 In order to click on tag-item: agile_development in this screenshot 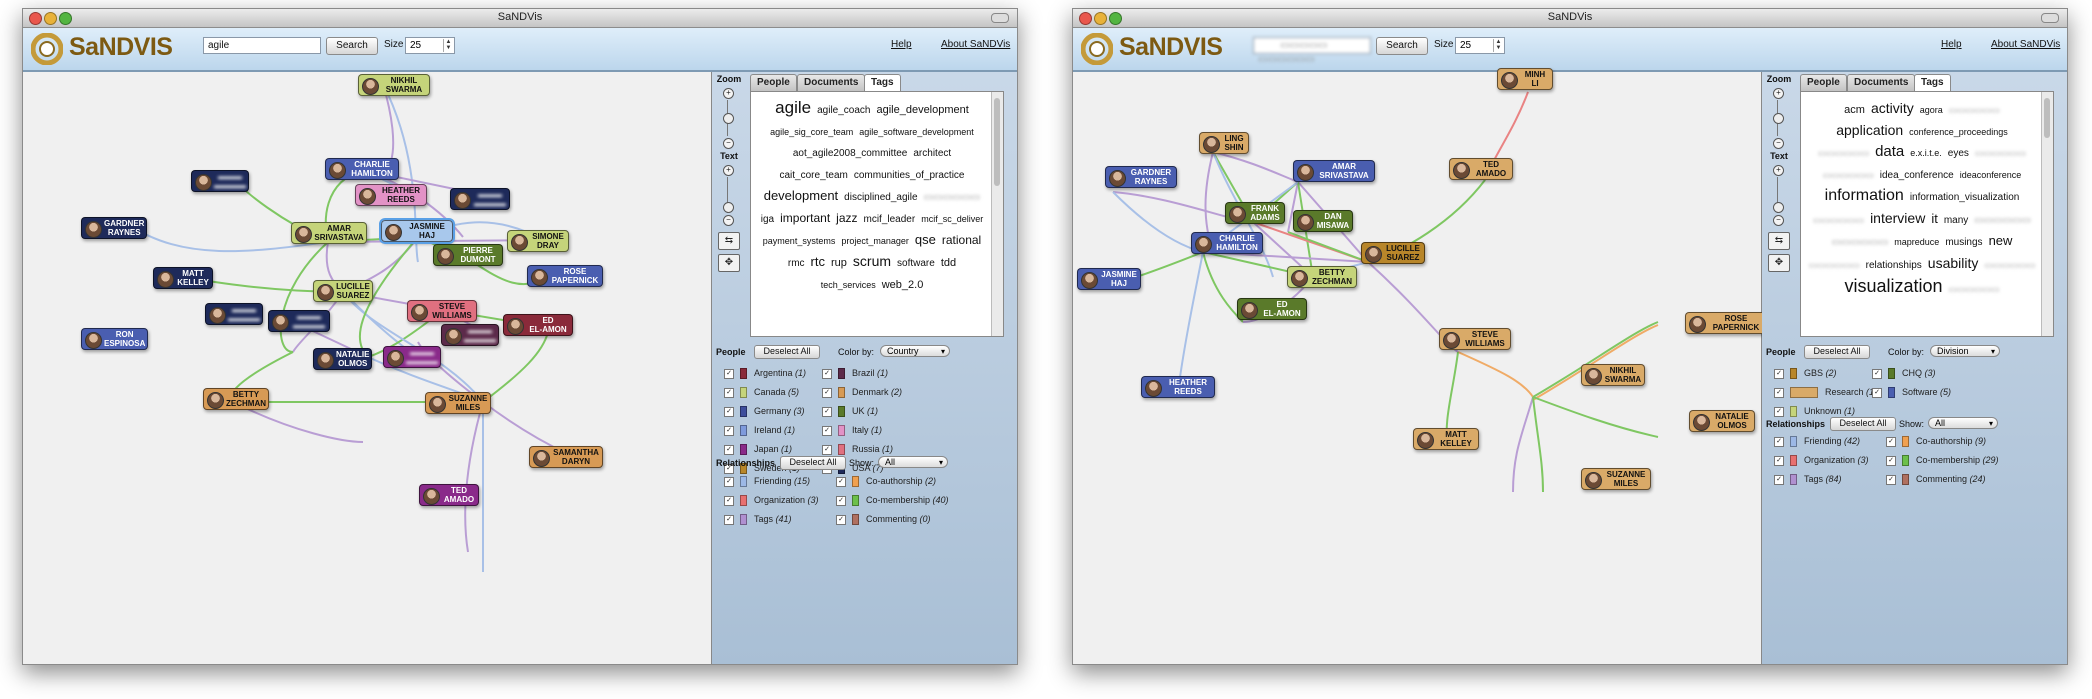, I will do `click(922, 110)`.